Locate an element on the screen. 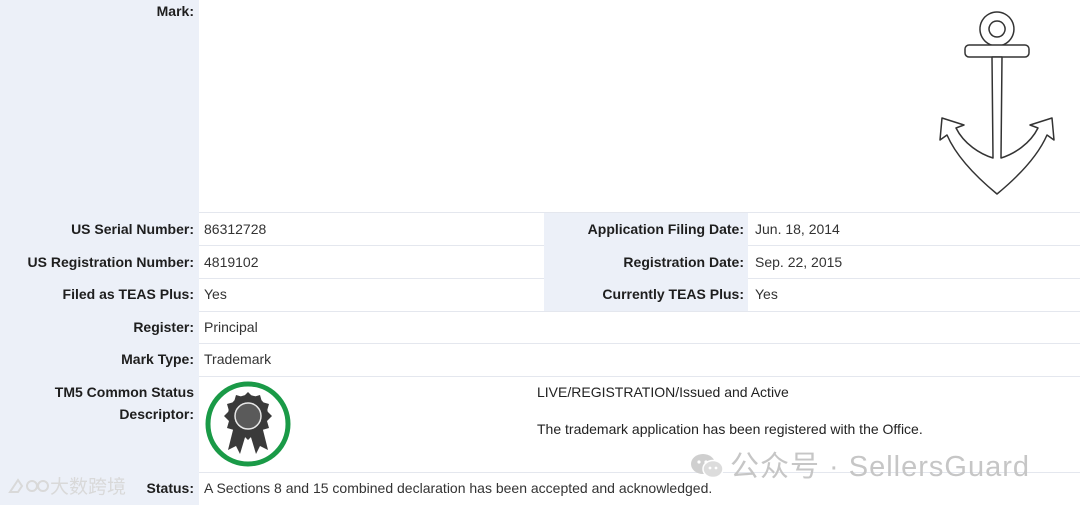  watermark-dashujuajing: 大数跨境 is located at coordinates (67, 485).